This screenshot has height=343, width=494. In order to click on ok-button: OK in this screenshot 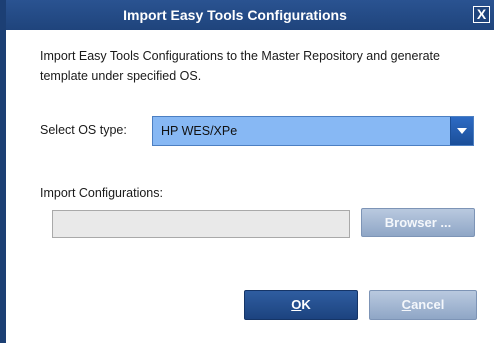, I will do `click(301, 305)`.